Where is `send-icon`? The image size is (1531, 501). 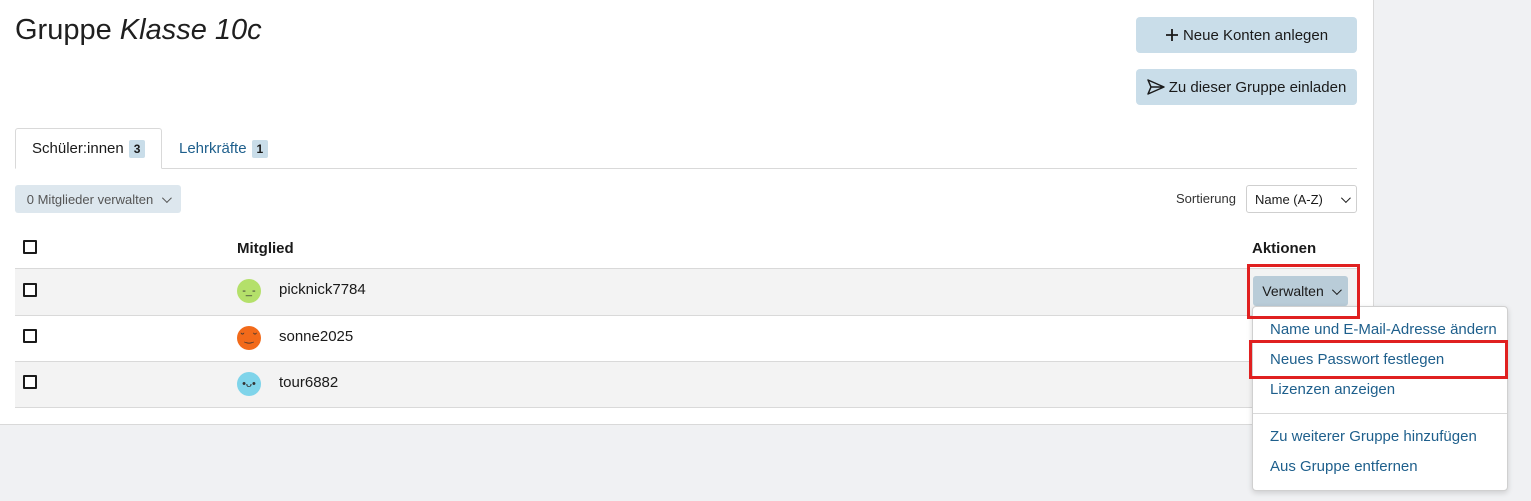
send-icon is located at coordinates (1155, 87).